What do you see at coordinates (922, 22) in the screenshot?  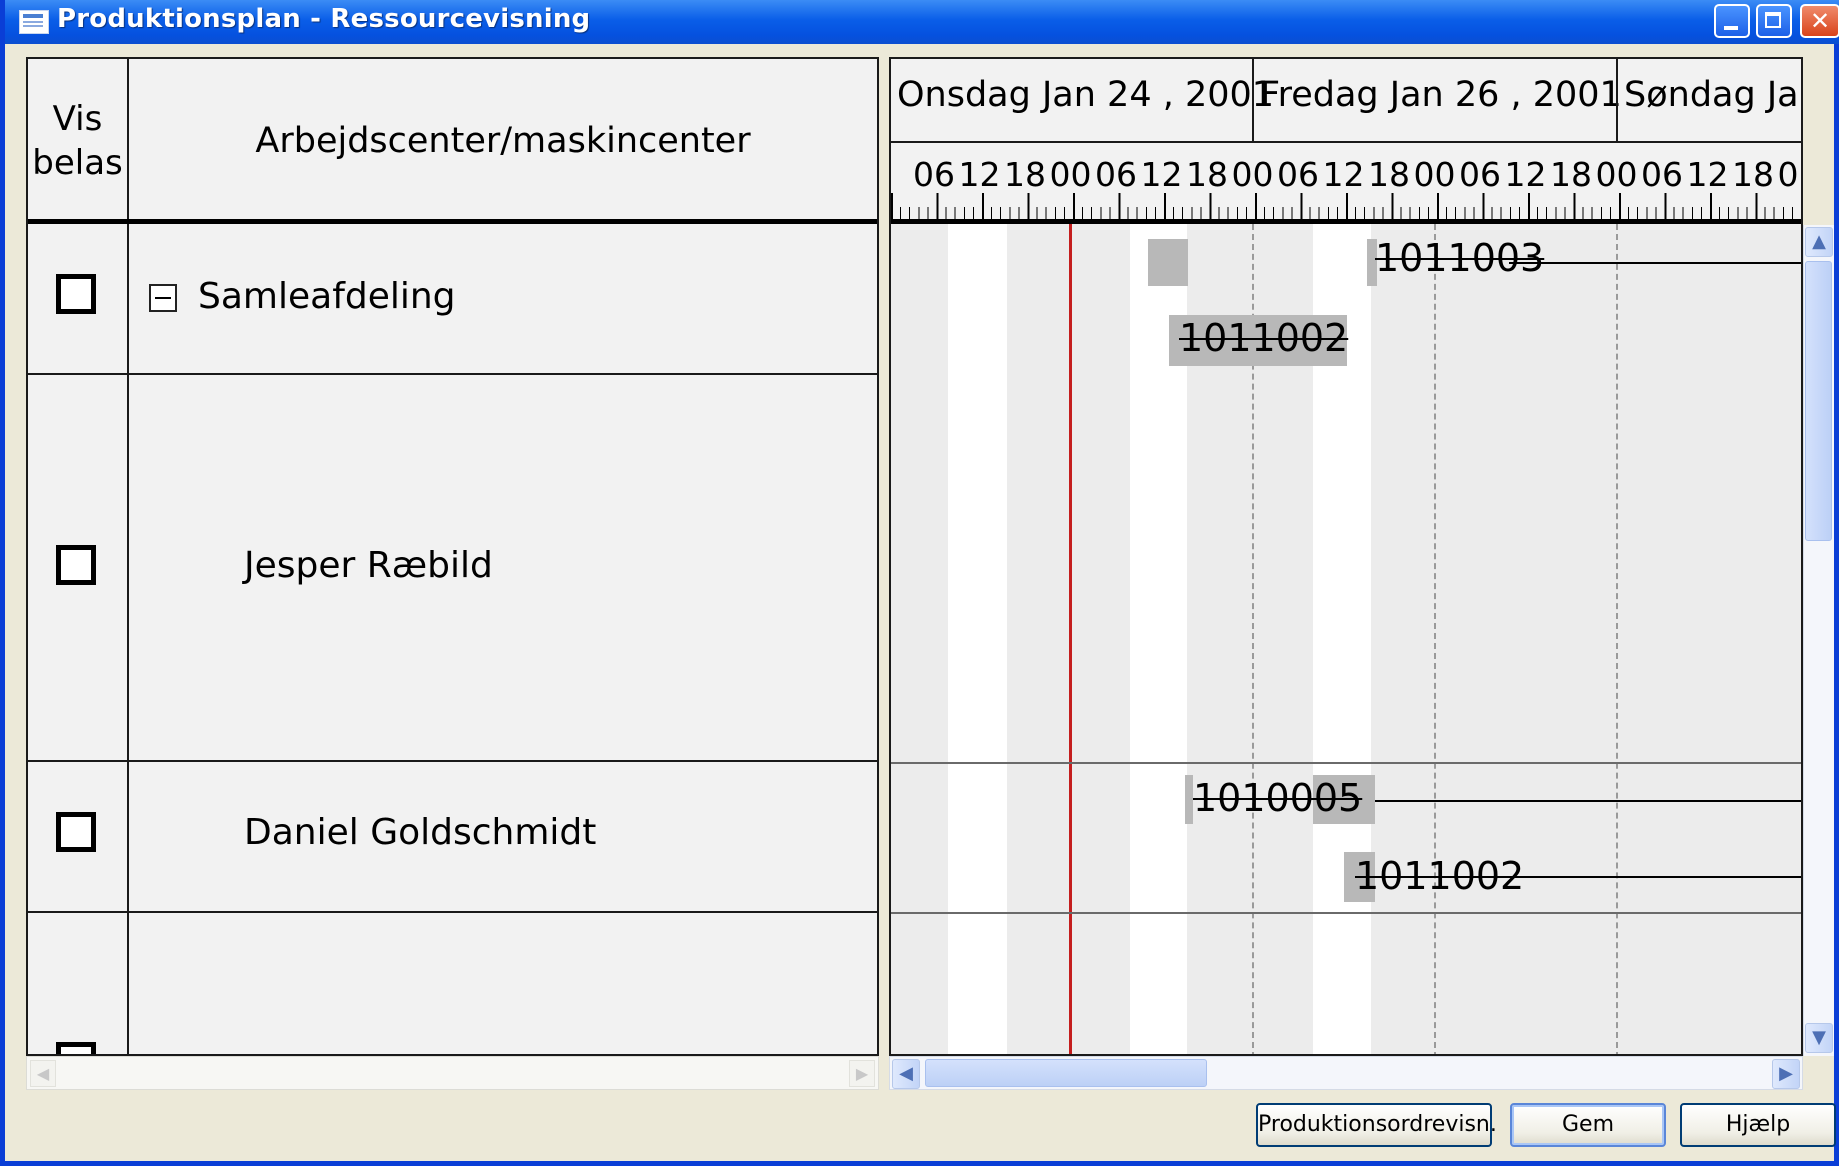 I see `title-bar: Produktionsplan - Ressourcevisning ✕` at bounding box center [922, 22].